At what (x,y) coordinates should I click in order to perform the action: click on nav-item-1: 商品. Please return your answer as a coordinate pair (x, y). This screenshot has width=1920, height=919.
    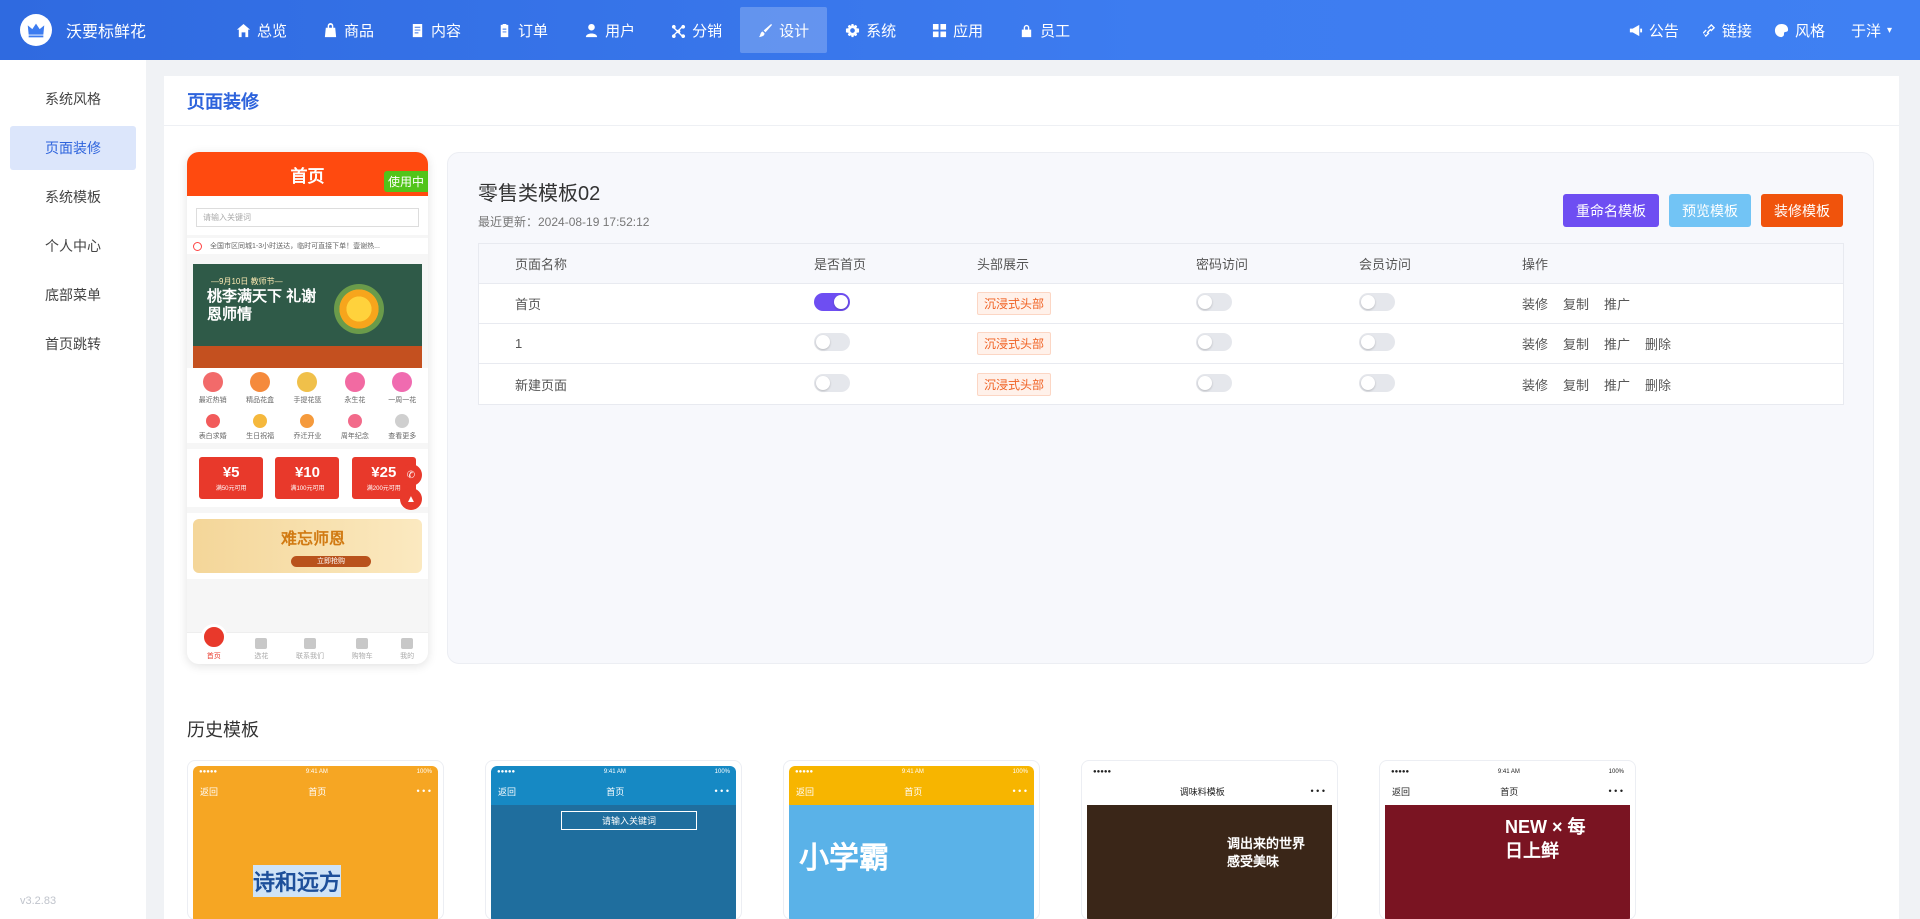
    Looking at the image, I should click on (348, 30).